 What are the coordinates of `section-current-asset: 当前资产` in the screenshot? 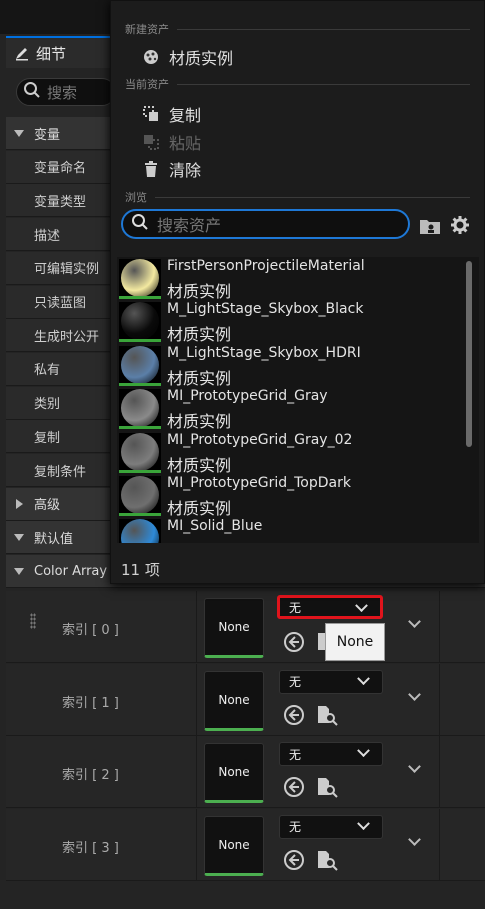 It's located at (297, 84).